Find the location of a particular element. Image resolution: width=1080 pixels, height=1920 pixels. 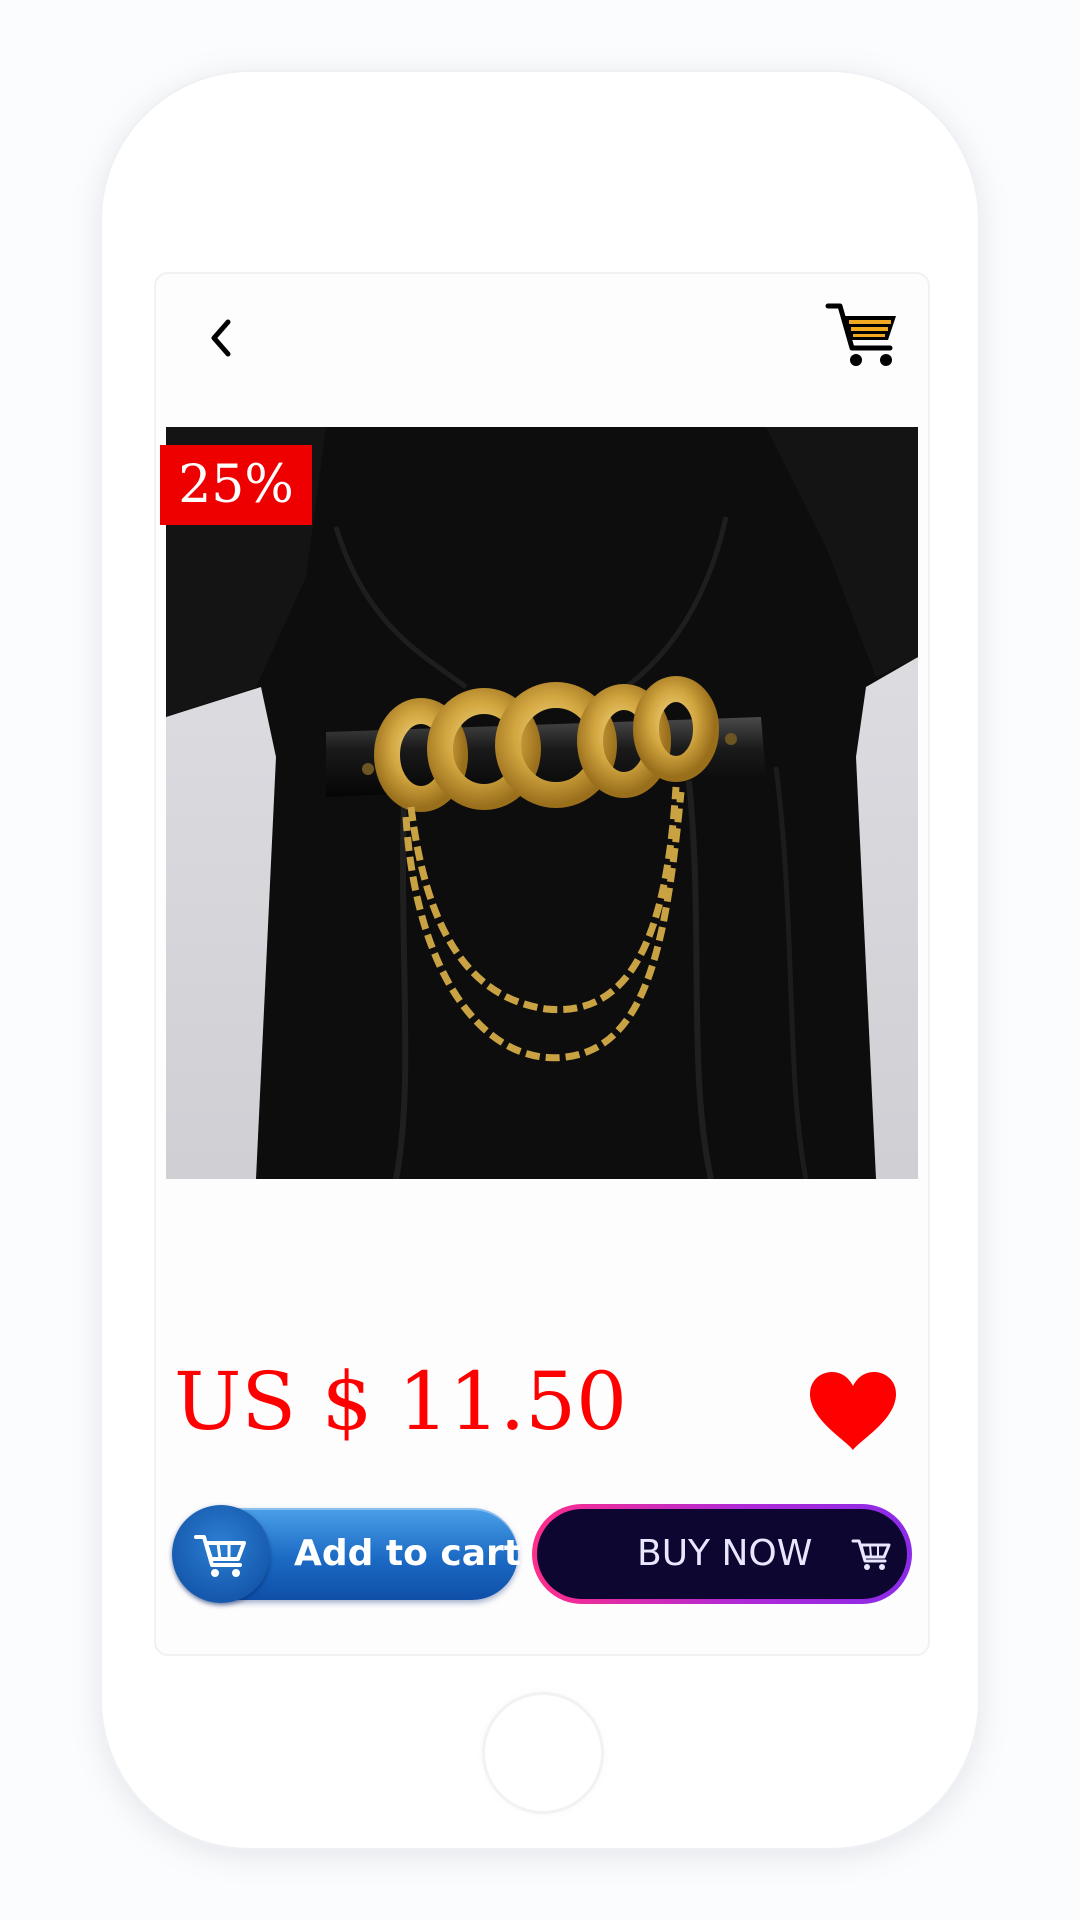

cart-button is located at coordinates (863, 336).